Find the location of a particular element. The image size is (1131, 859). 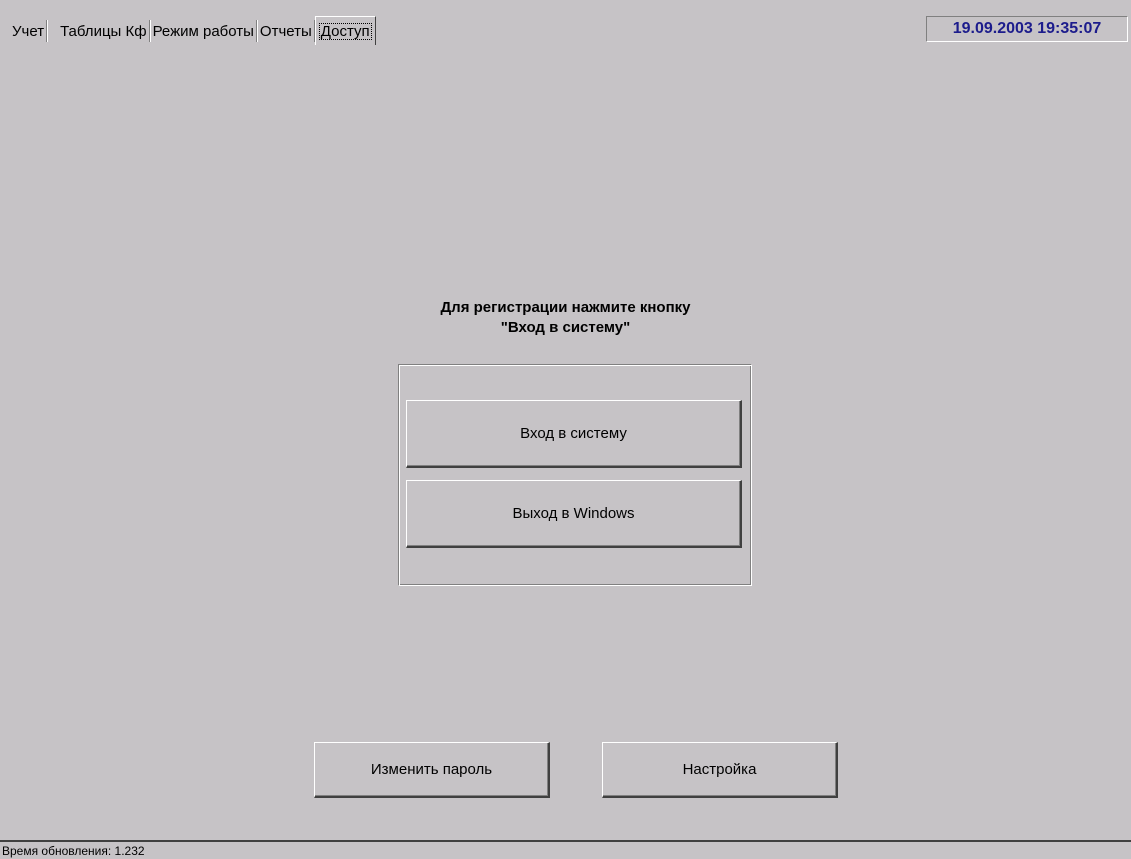

tab-label: Учет is located at coordinates (28, 31).